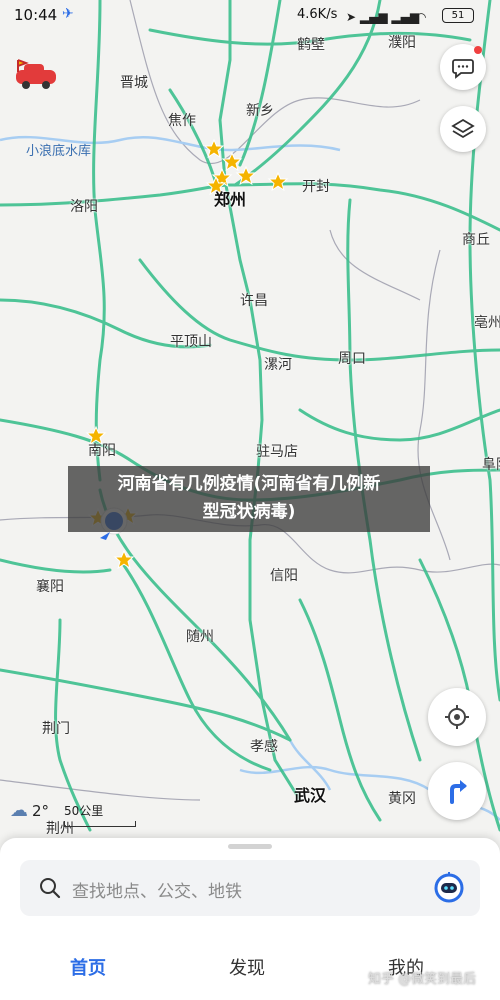 This screenshot has width=500, height=1000. What do you see at coordinates (478, 50) in the screenshot?
I see `notification-dot` at bounding box center [478, 50].